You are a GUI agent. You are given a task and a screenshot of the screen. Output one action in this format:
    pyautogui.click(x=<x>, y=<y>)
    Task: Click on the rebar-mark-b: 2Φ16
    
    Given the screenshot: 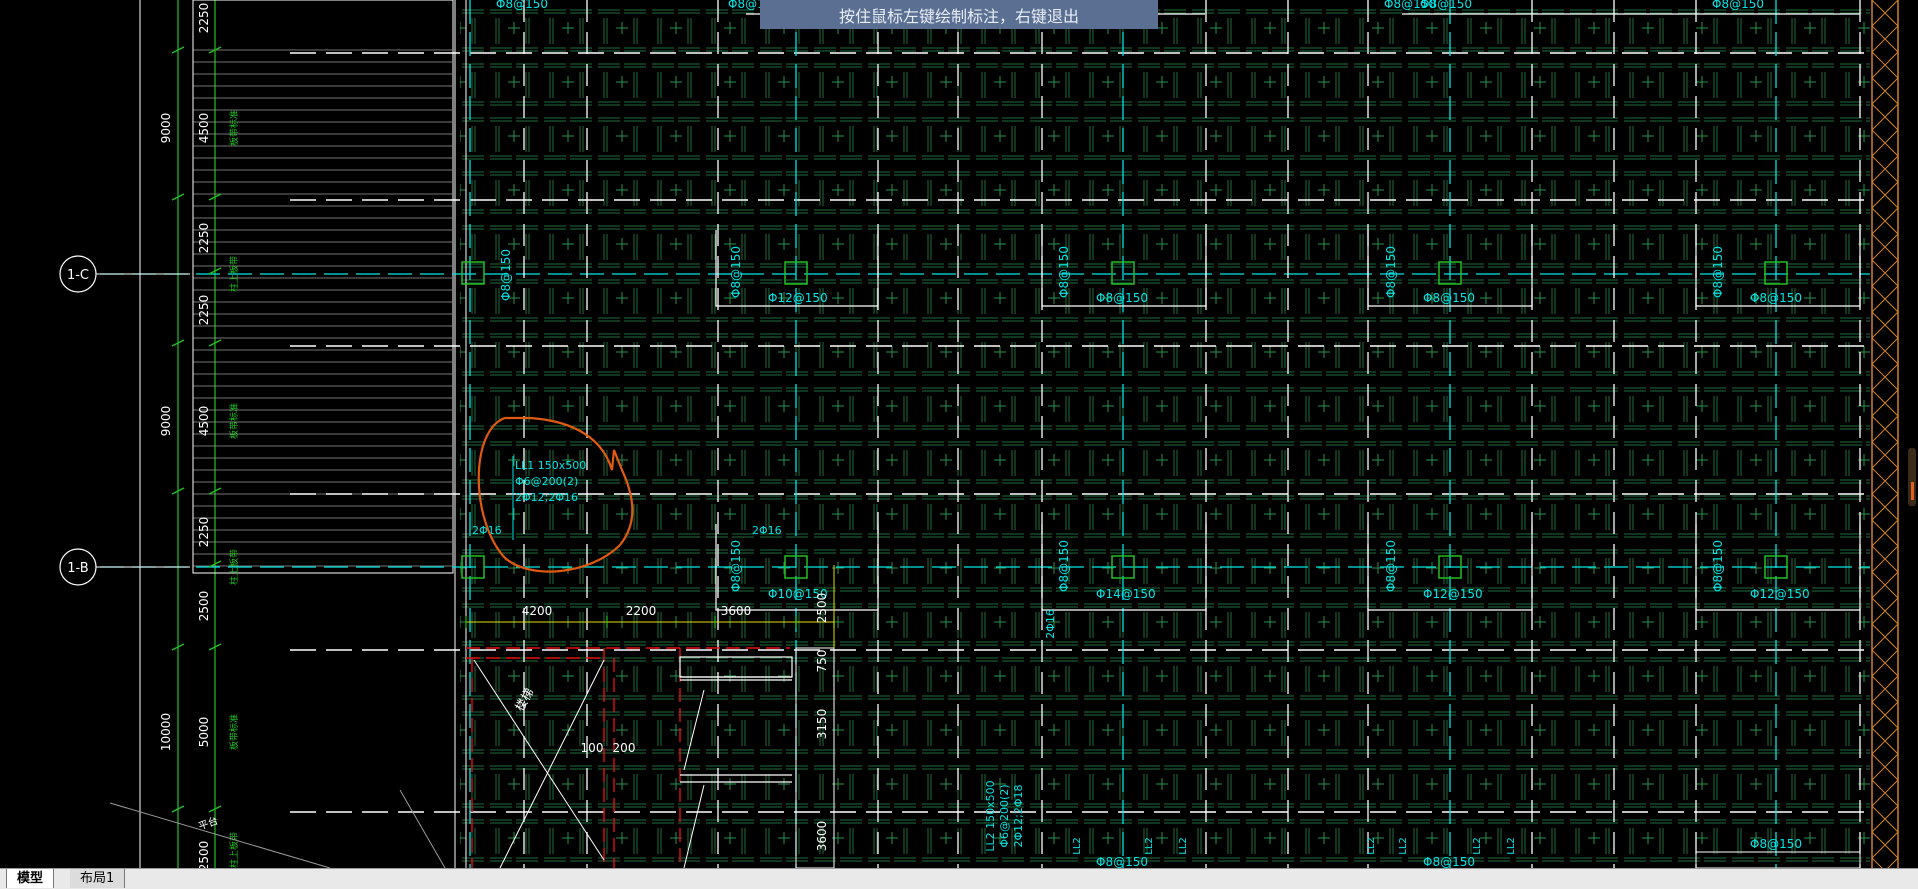 What is the action you would take?
    pyautogui.click(x=767, y=530)
    